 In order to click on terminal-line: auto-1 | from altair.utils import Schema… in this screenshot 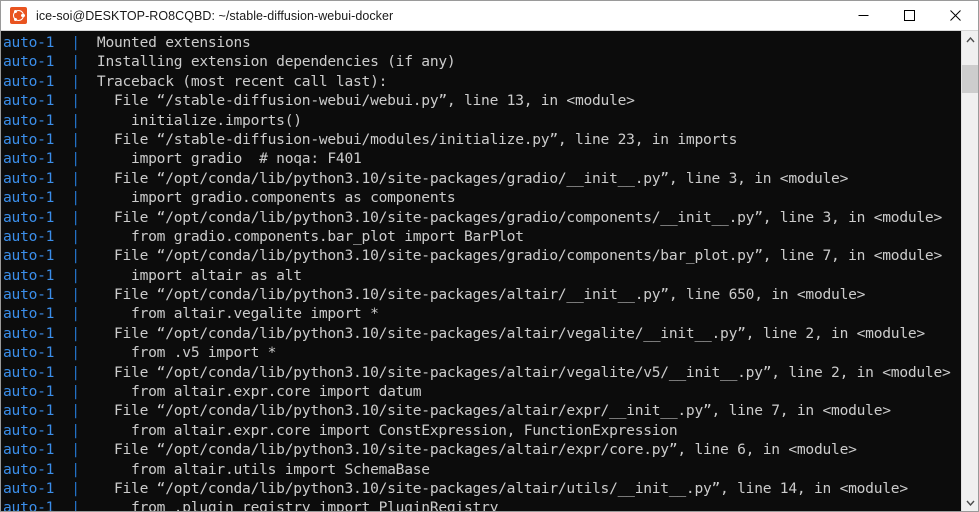, I will do `click(481, 469)`.